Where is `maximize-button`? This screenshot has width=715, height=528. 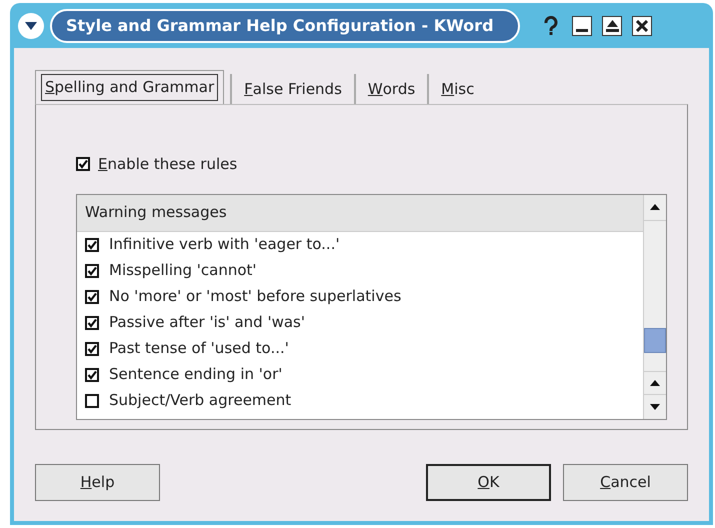 maximize-button is located at coordinates (612, 26).